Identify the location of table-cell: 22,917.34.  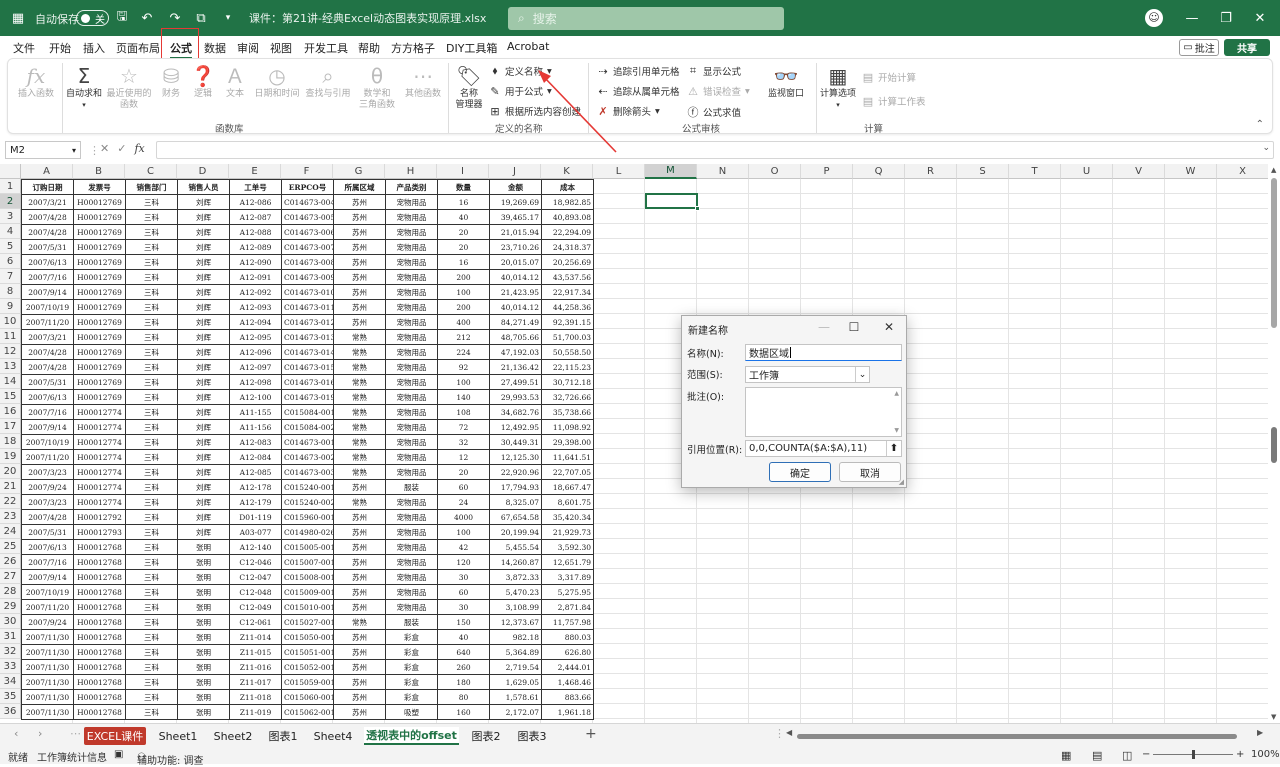
(567, 292).